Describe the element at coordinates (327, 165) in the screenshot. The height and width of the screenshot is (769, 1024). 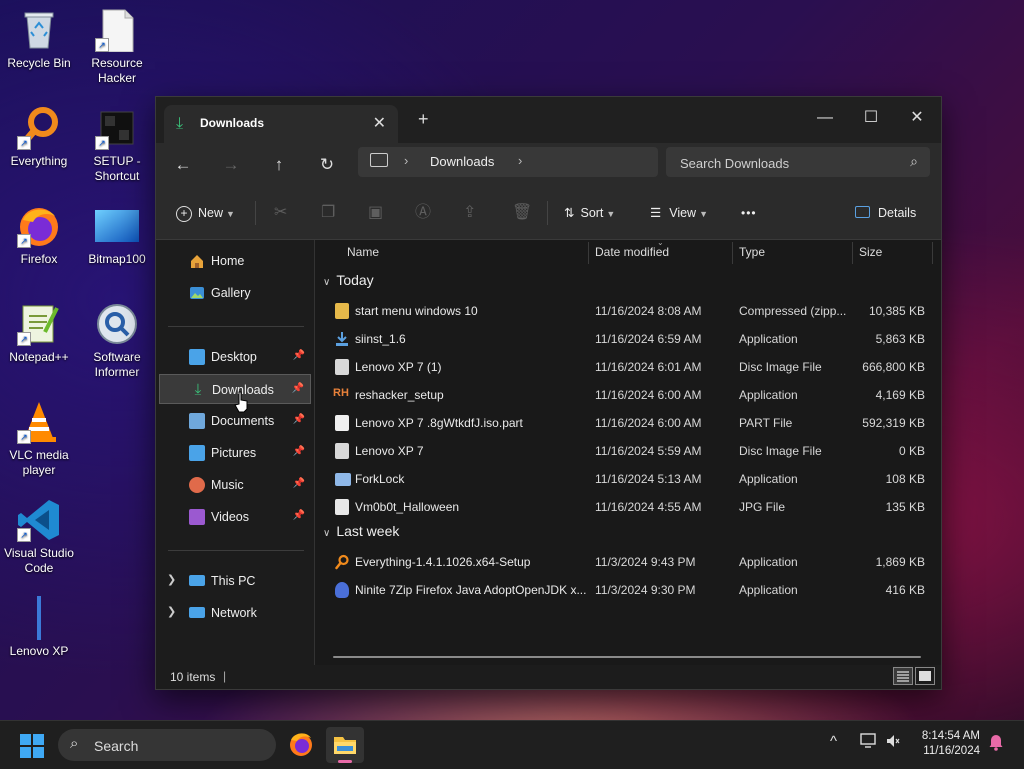
I see `refresh-button: ↻` at that location.